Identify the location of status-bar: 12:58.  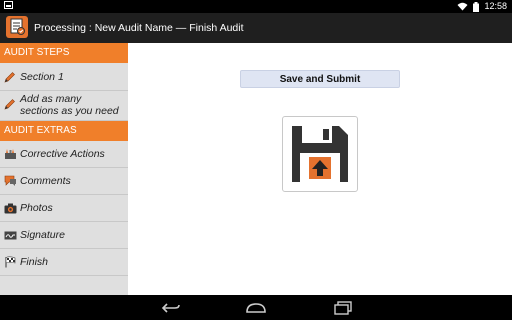
(256, 6).